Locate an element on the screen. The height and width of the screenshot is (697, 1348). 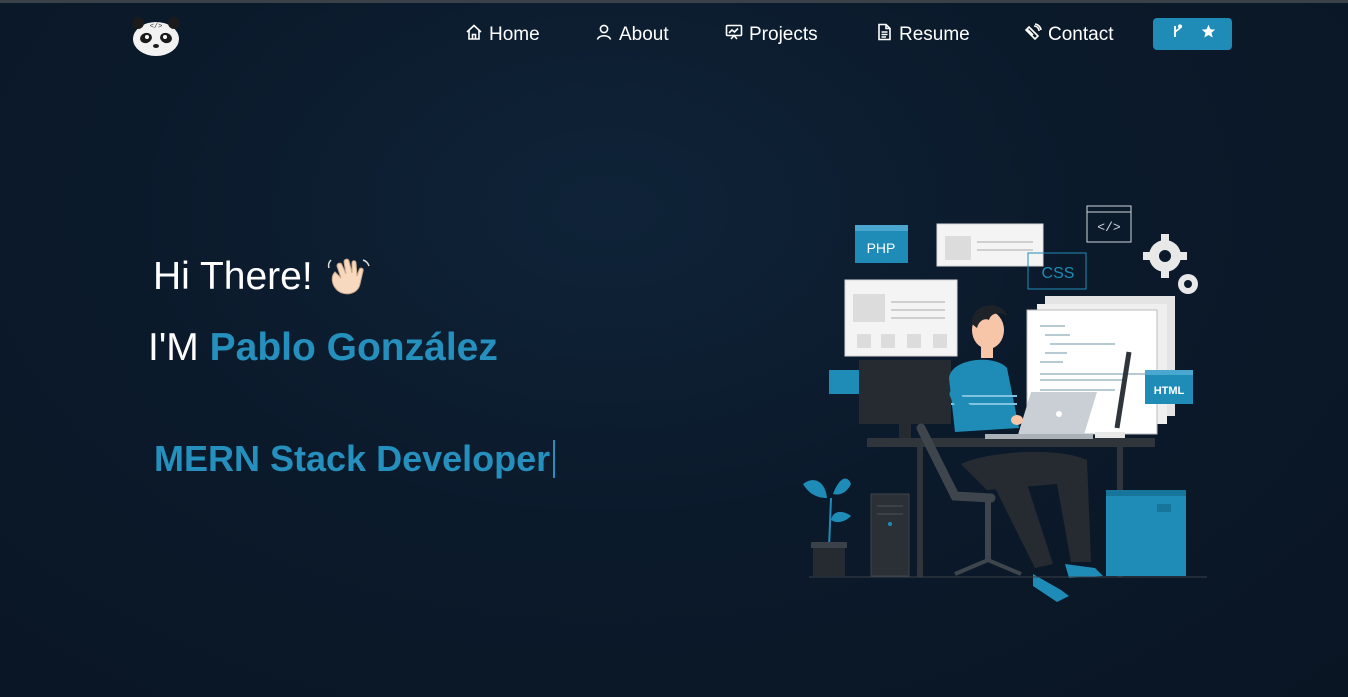
panda-logo-icon: </> is located at coordinates (156, 36).